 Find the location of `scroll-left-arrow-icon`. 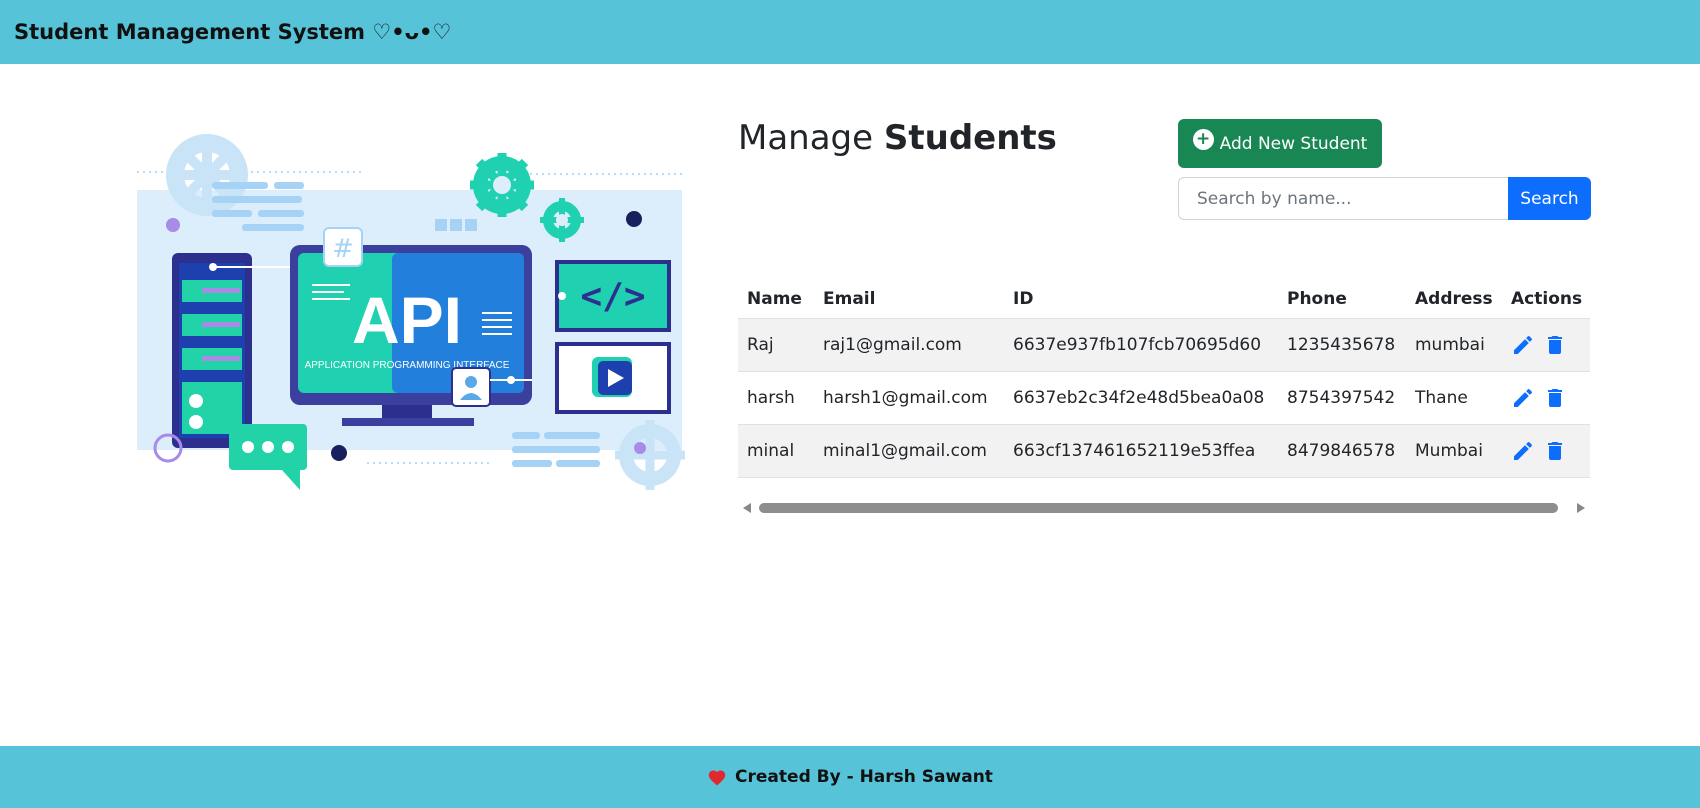

scroll-left-arrow-icon is located at coordinates (747, 508).